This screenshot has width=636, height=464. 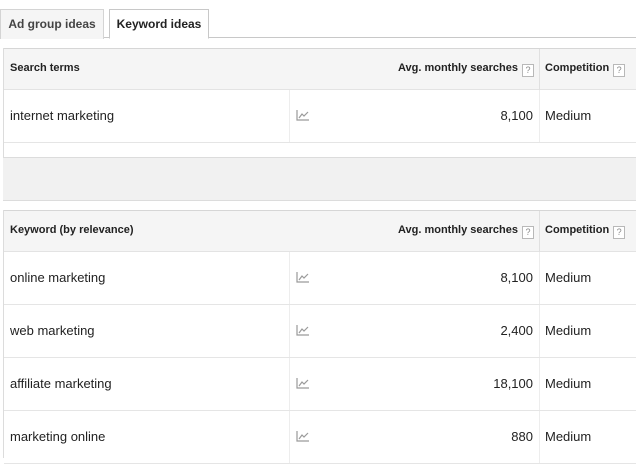 What do you see at coordinates (62, 115) in the screenshot?
I see `keyword-text: internet marketing` at bounding box center [62, 115].